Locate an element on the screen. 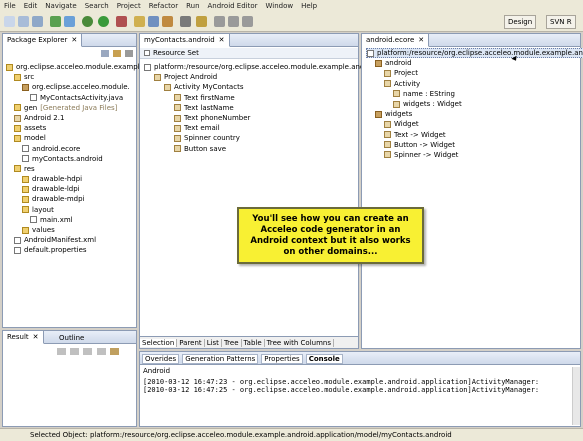  new-icon is located at coordinates (9, 21).